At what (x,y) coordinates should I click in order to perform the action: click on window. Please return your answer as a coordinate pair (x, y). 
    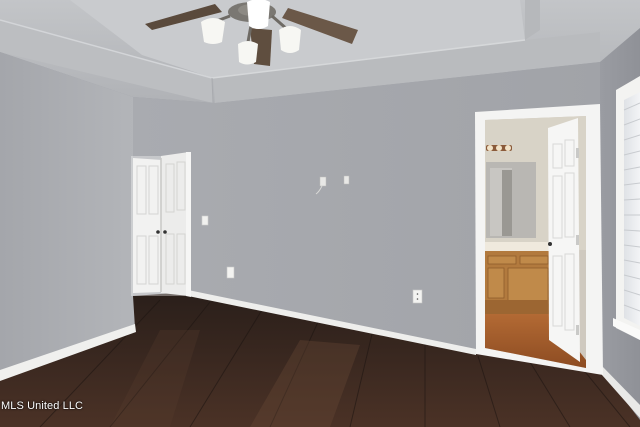
    Looking at the image, I should click on (626, 208).